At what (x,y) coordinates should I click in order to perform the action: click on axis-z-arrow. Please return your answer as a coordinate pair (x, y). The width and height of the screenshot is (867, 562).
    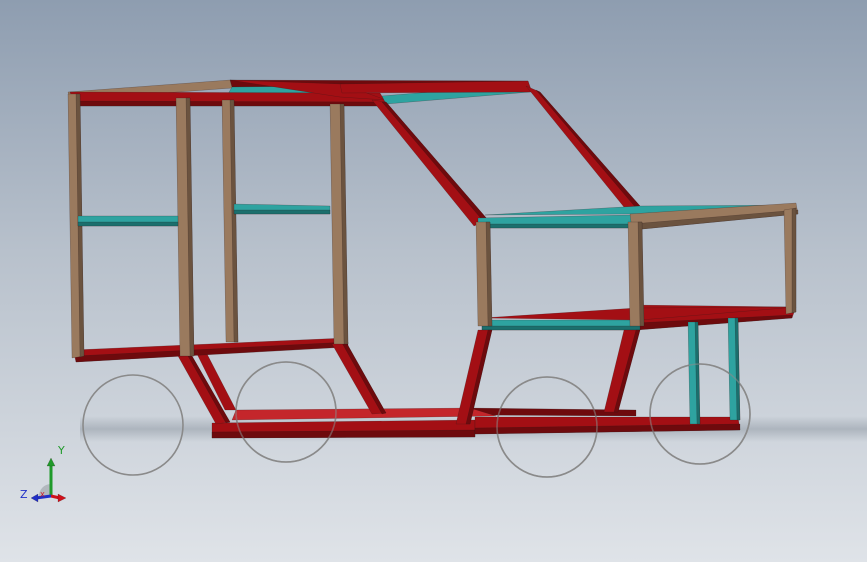
    Looking at the image, I should click on (34, 498).